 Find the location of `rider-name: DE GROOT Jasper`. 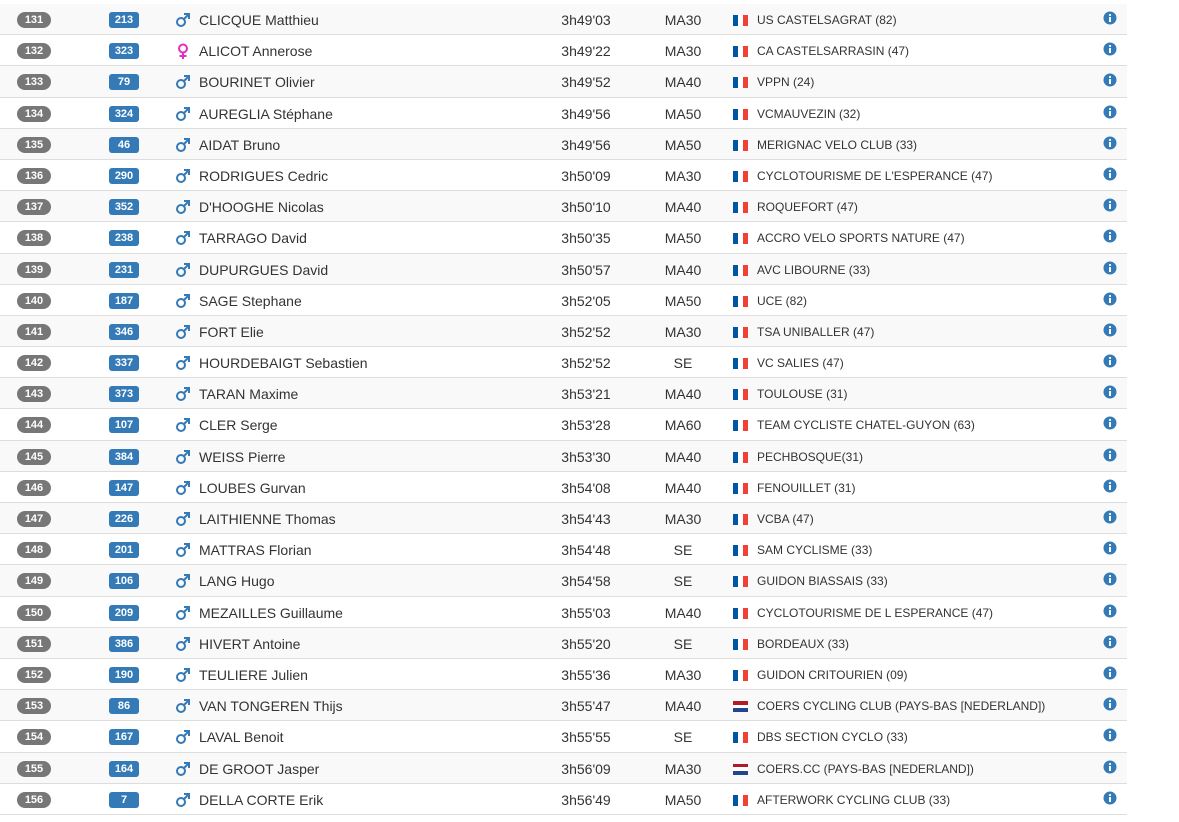

rider-name: DE GROOT Jasper is located at coordinates (259, 768).